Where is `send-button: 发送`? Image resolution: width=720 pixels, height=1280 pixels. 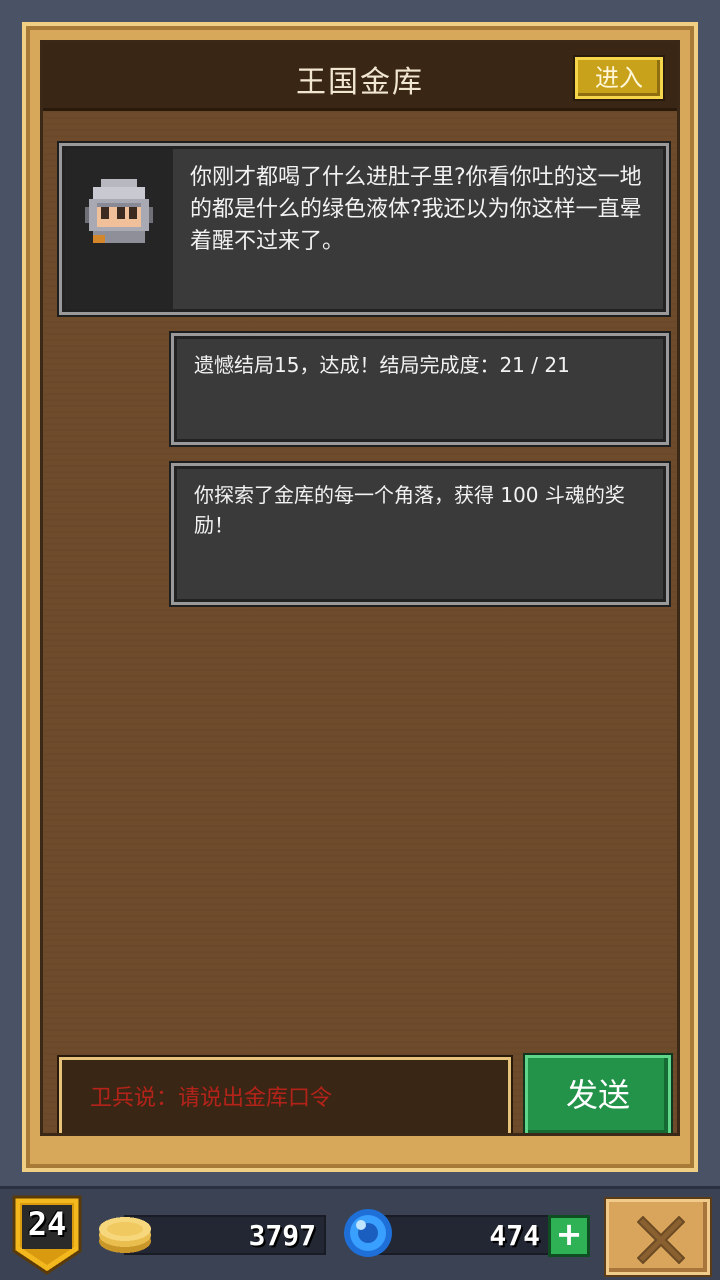 send-button: 发送 is located at coordinates (598, 1094).